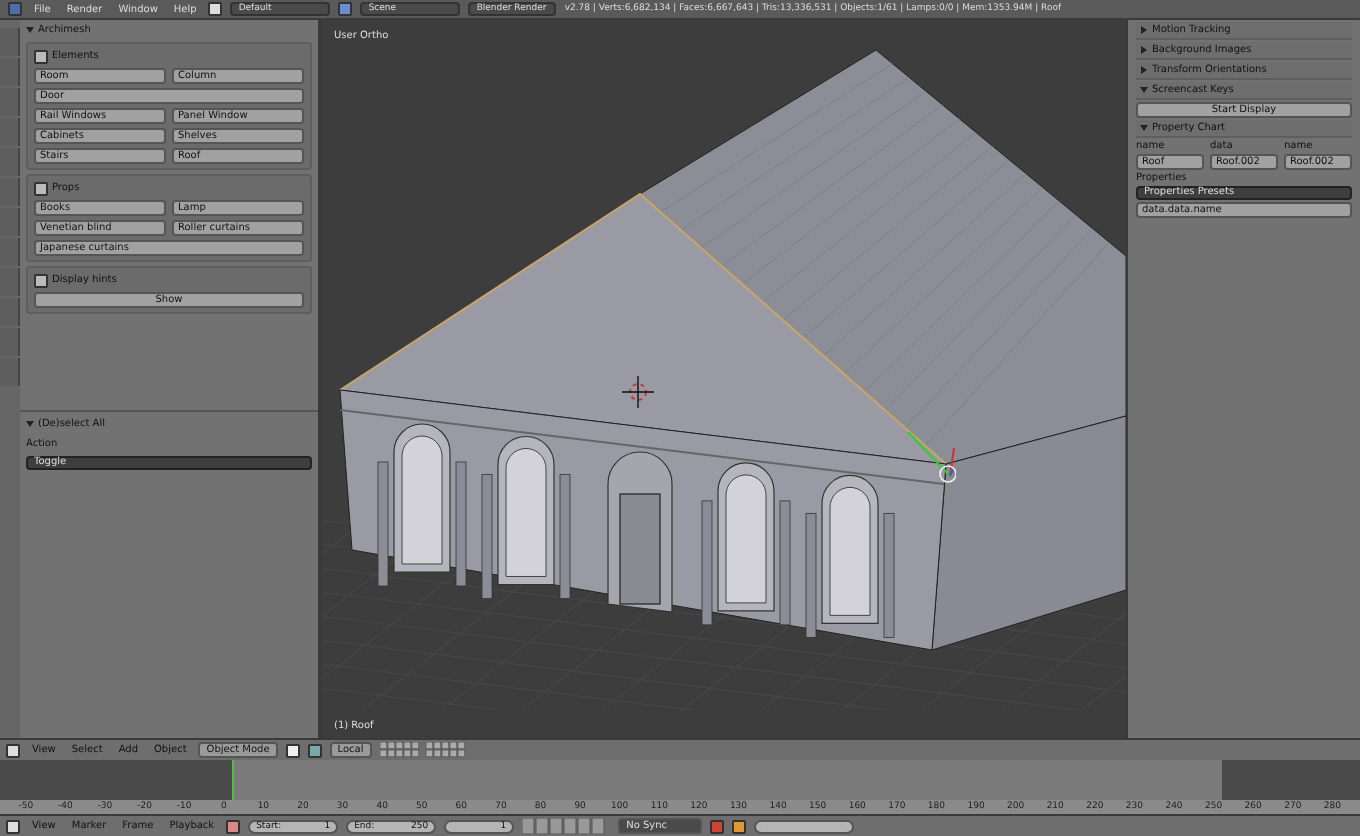 This screenshot has height=836, width=1360. Describe the element at coordinates (804, 826) in the screenshot. I see `keying-set-field` at that location.